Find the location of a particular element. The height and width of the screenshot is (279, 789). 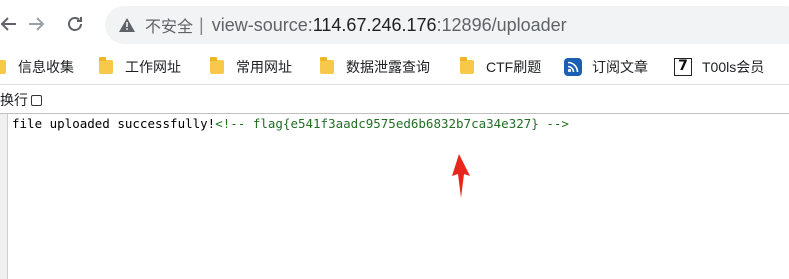

line-wrap-toggle: 换行 is located at coordinates (21, 100).